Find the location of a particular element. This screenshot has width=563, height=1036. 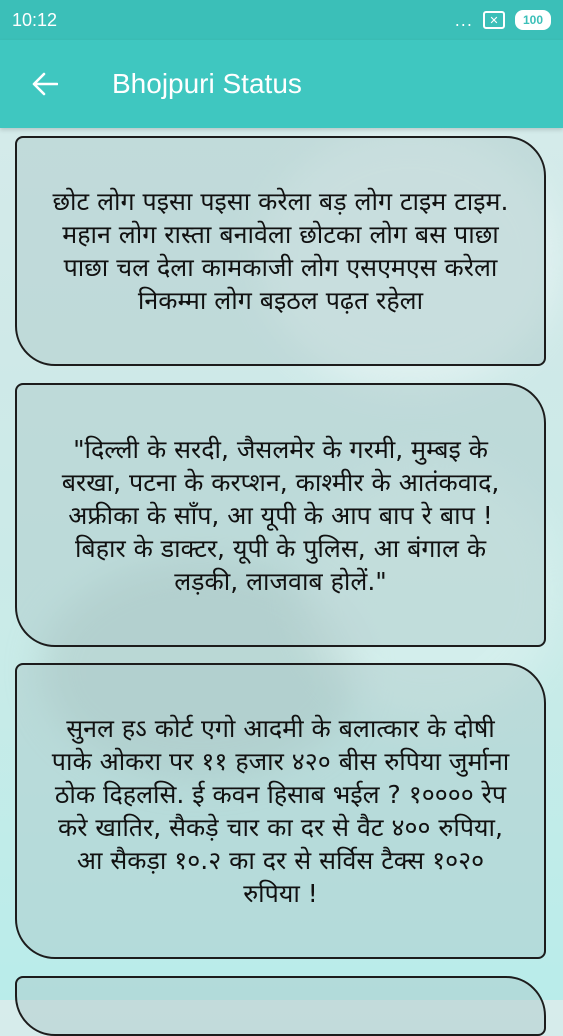

battery-level: 100 is located at coordinates (532, 20).